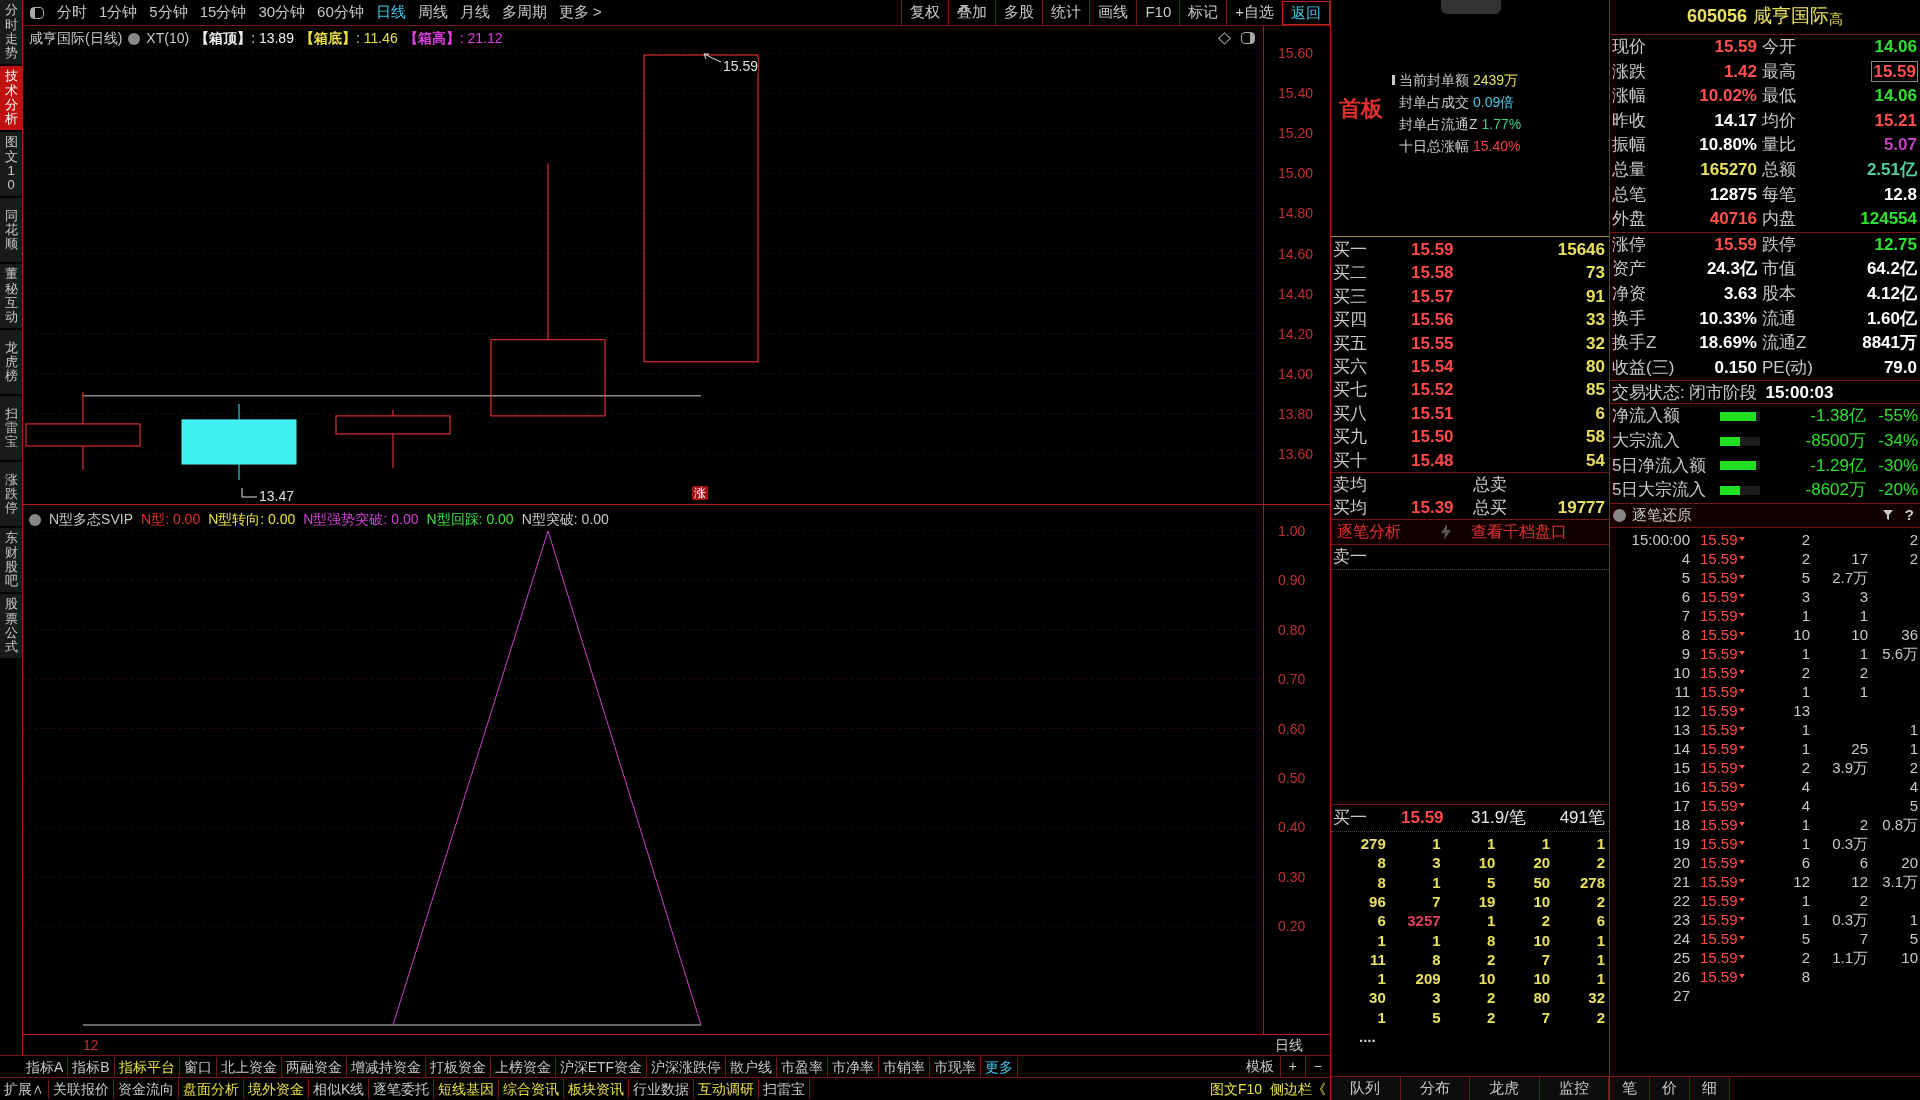 This screenshot has height=1100, width=1920. I want to click on period-tab: 月线, so click(474, 12).